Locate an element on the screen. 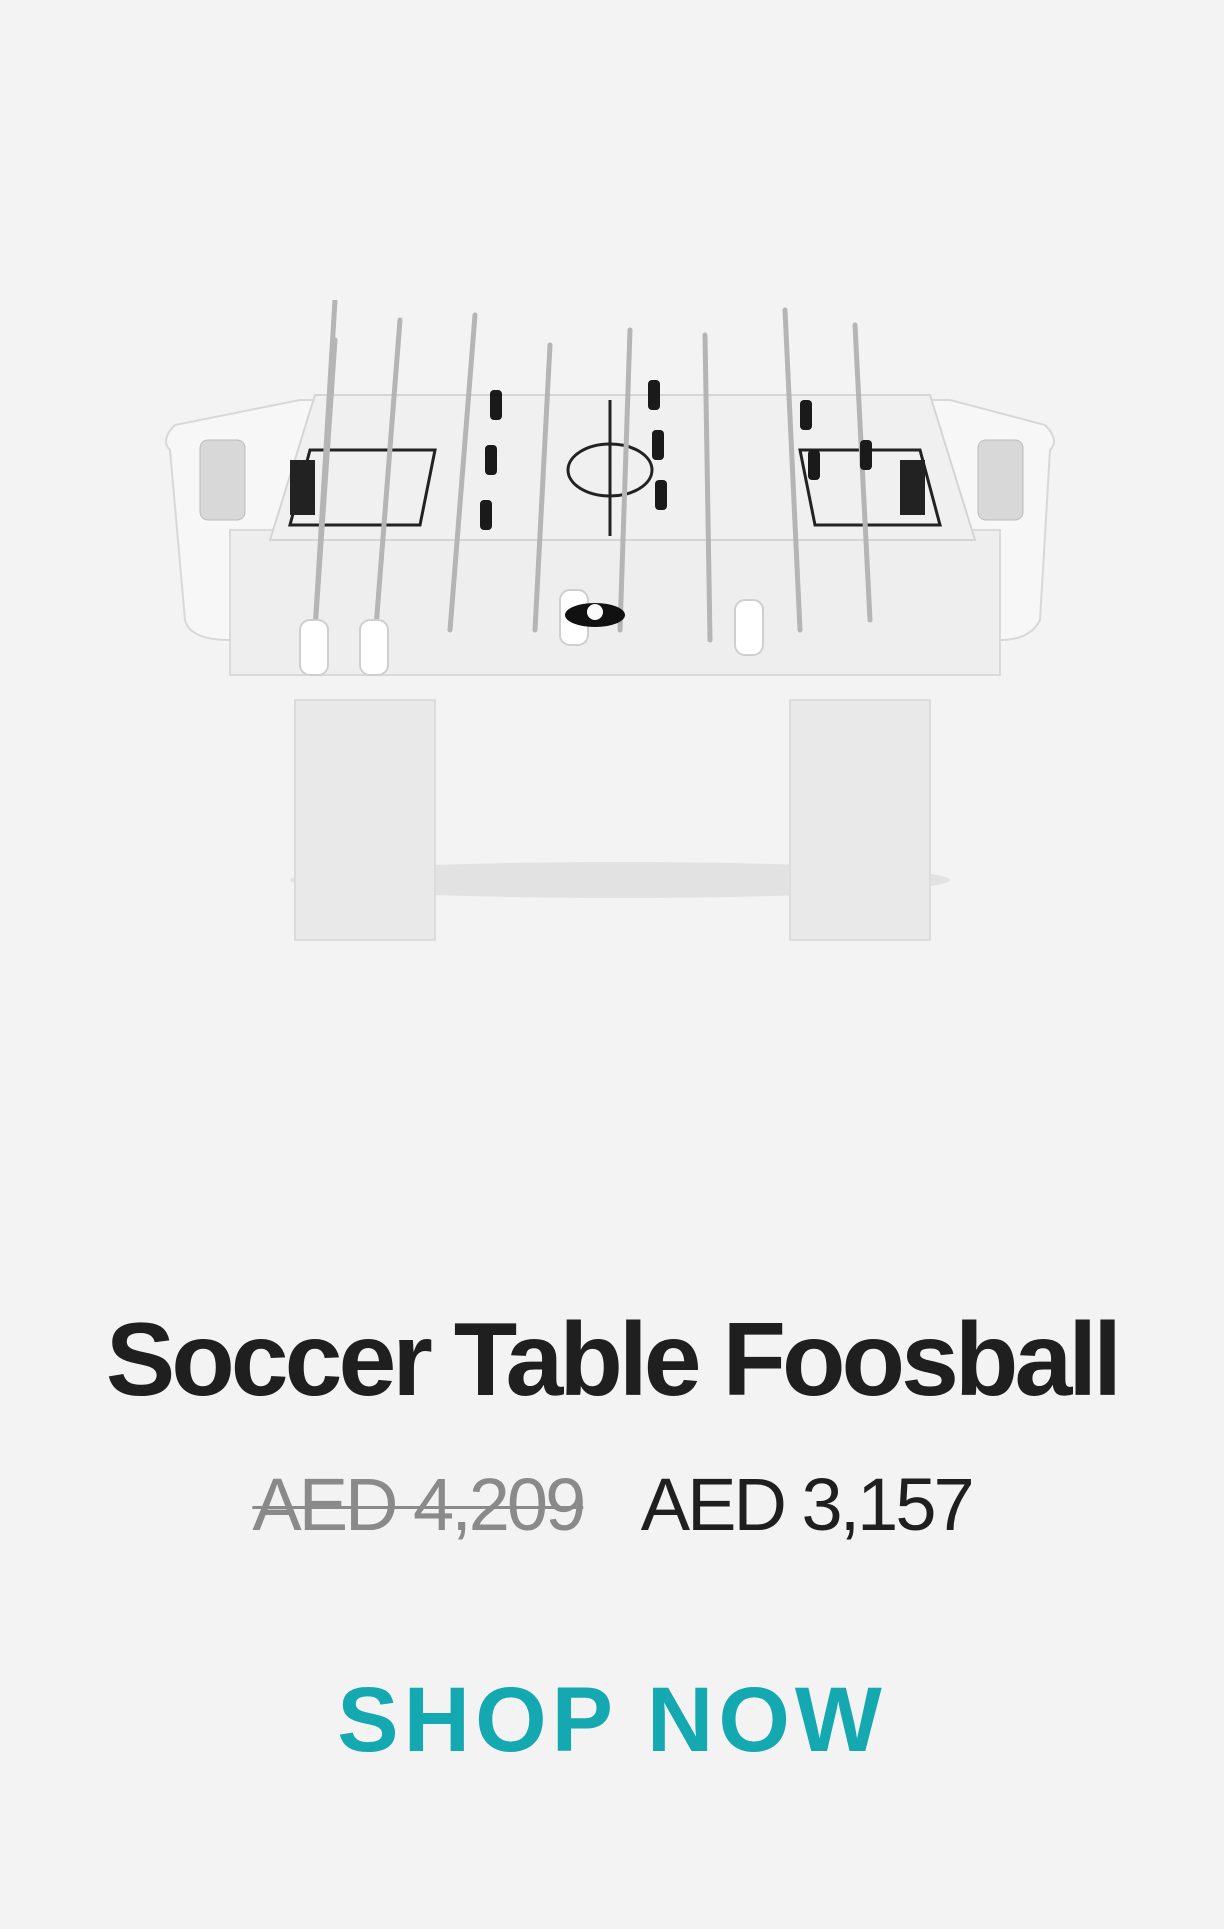  price-row: AED 4,209 AED 3,157 is located at coordinates (612, 1505).